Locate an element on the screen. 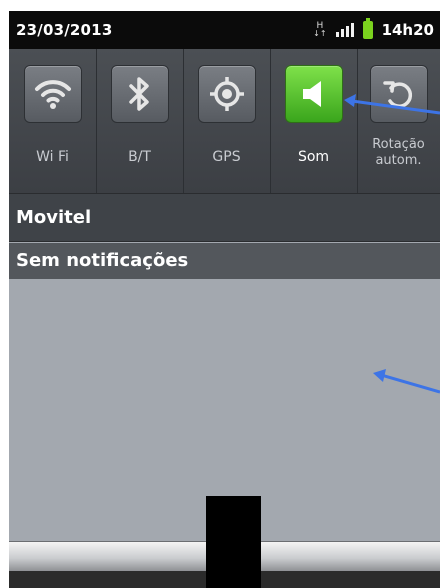 This screenshot has width=440, height=588. sound-label: Som is located at coordinates (313, 157).